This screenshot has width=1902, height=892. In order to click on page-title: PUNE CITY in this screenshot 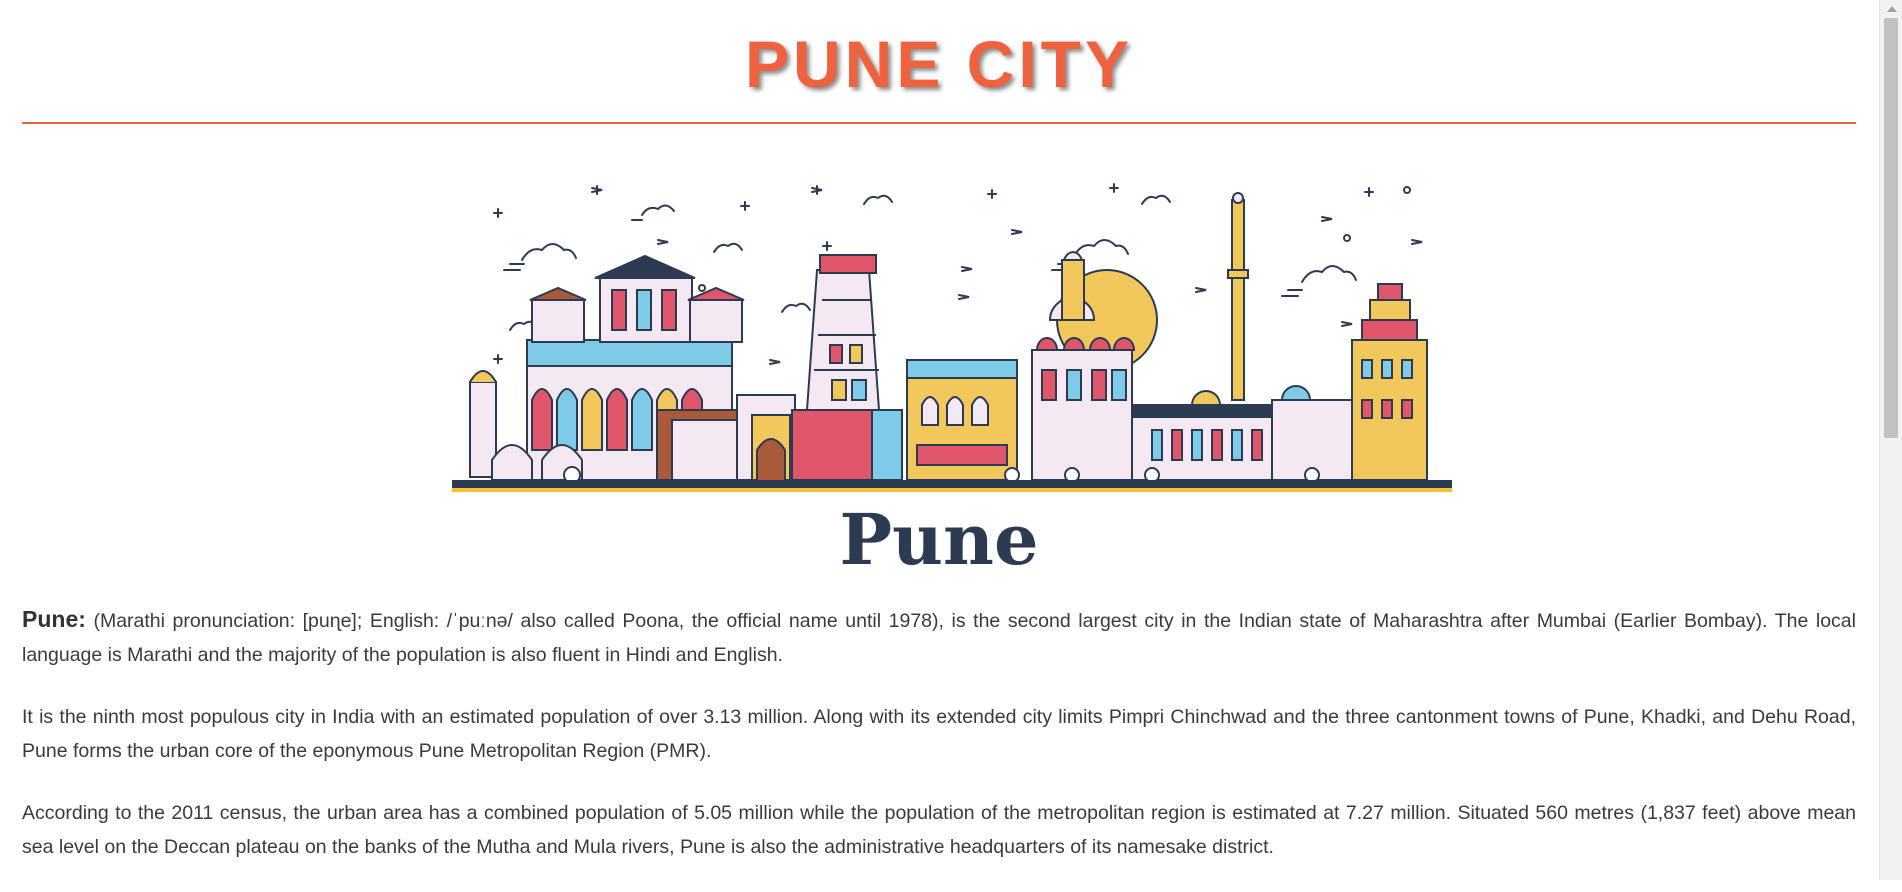, I will do `click(939, 64)`.